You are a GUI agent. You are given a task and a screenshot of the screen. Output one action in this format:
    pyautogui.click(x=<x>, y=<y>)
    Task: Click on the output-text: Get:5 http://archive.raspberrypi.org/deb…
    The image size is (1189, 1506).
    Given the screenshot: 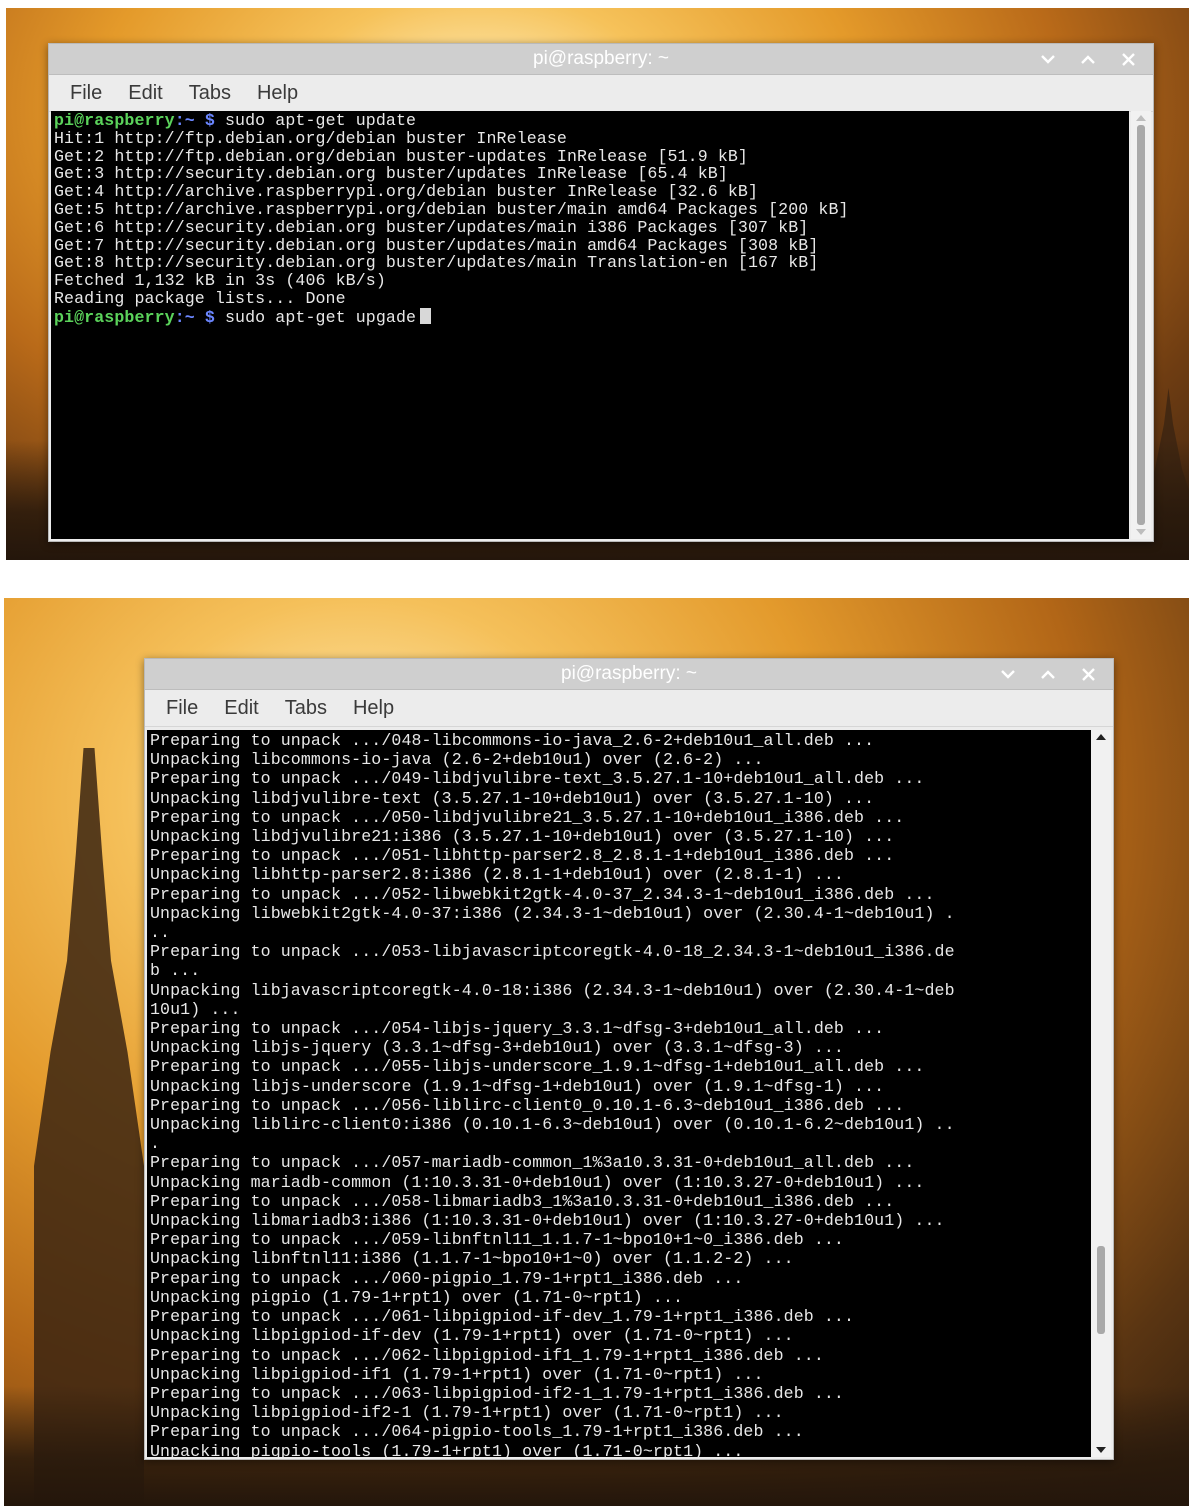 What is the action you would take?
    pyautogui.click(x=451, y=209)
    